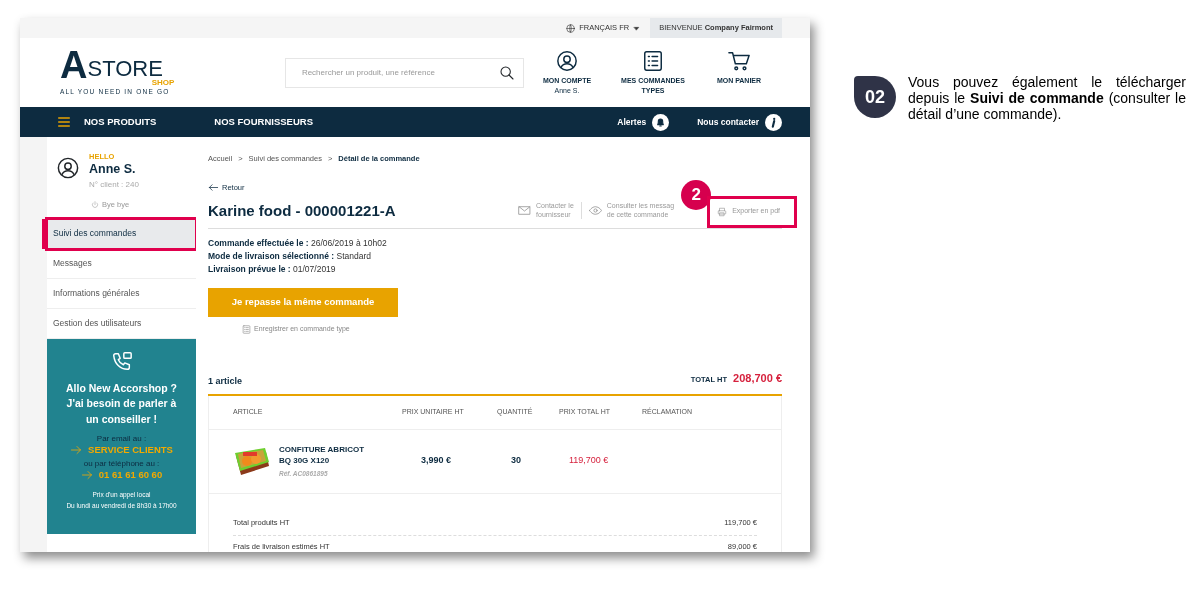 This screenshot has width=1204, height=594. What do you see at coordinates (404, 72) in the screenshot?
I see `search-bar: Rechercher un produit, une référence` at bounding box center [404, 72].